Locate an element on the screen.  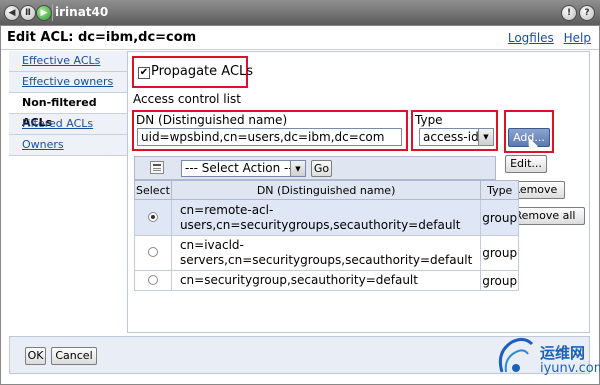
table-options-icon is located at coordinates (157, 167).